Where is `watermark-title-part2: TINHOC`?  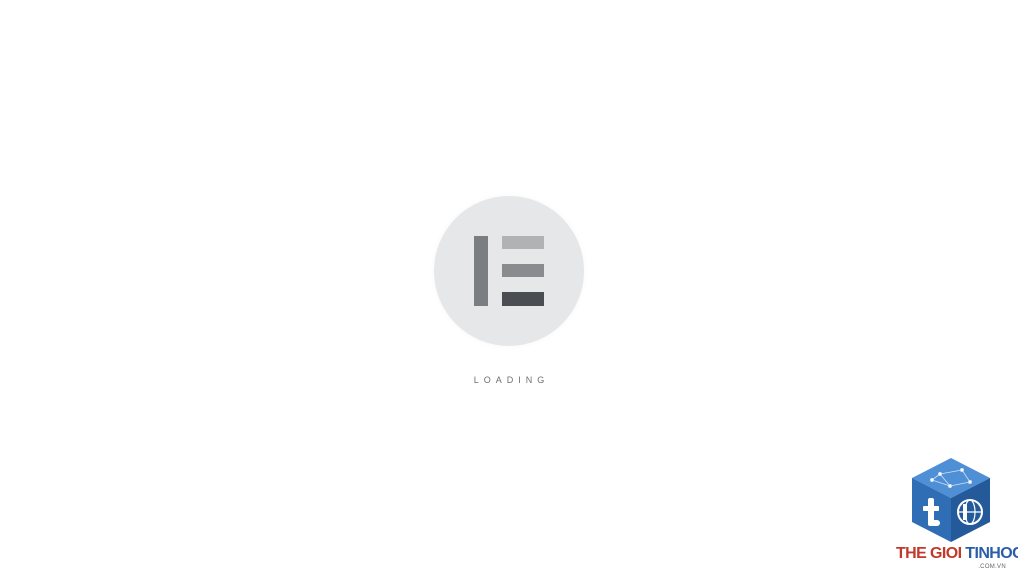 watermark-title-part2: TINHOC is located at coordinates (991, 553).